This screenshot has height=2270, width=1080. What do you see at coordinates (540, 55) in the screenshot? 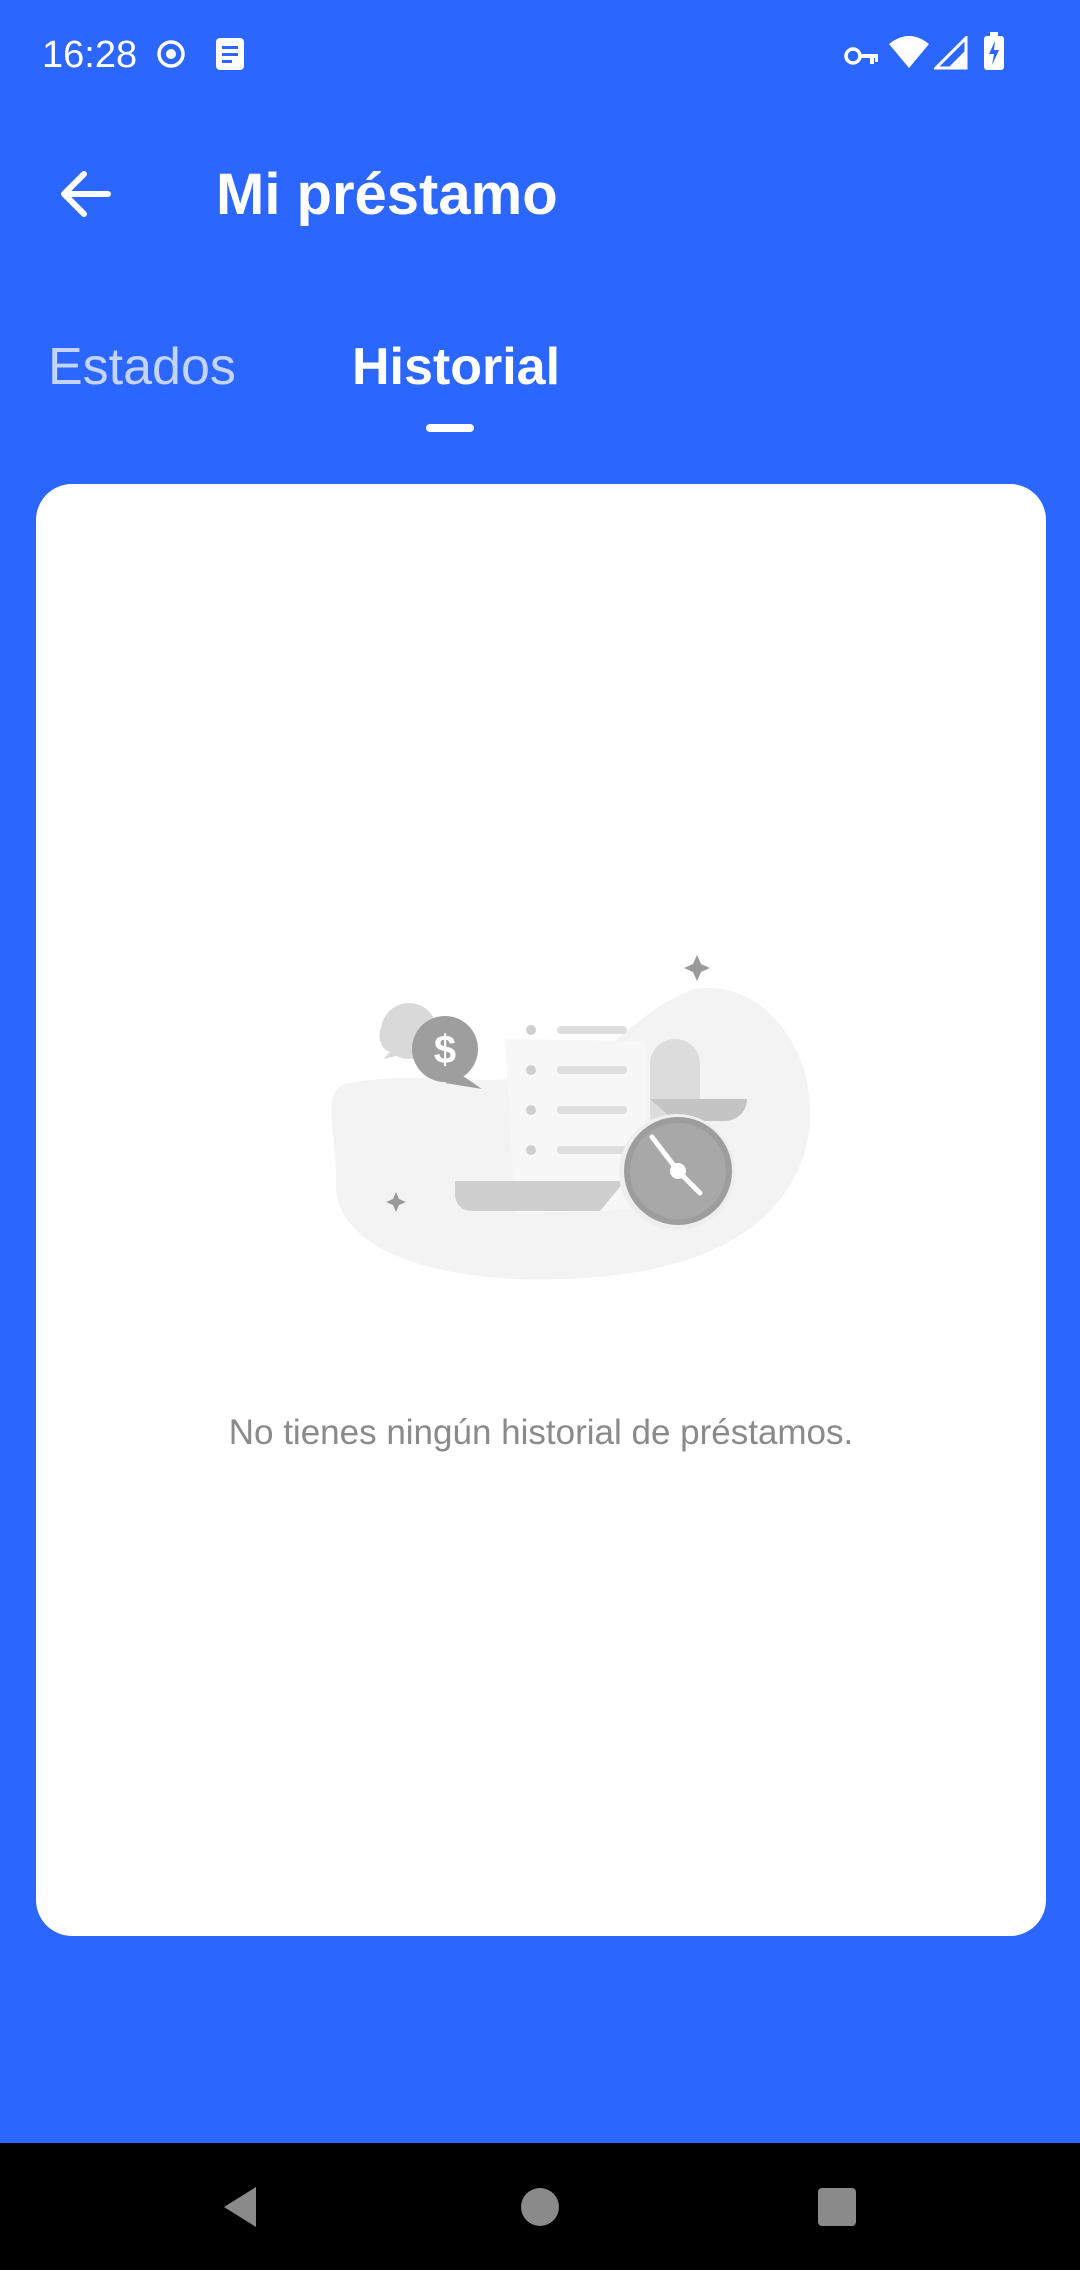
I see `status-bar: 16:28` at bounding box center [540, 55].